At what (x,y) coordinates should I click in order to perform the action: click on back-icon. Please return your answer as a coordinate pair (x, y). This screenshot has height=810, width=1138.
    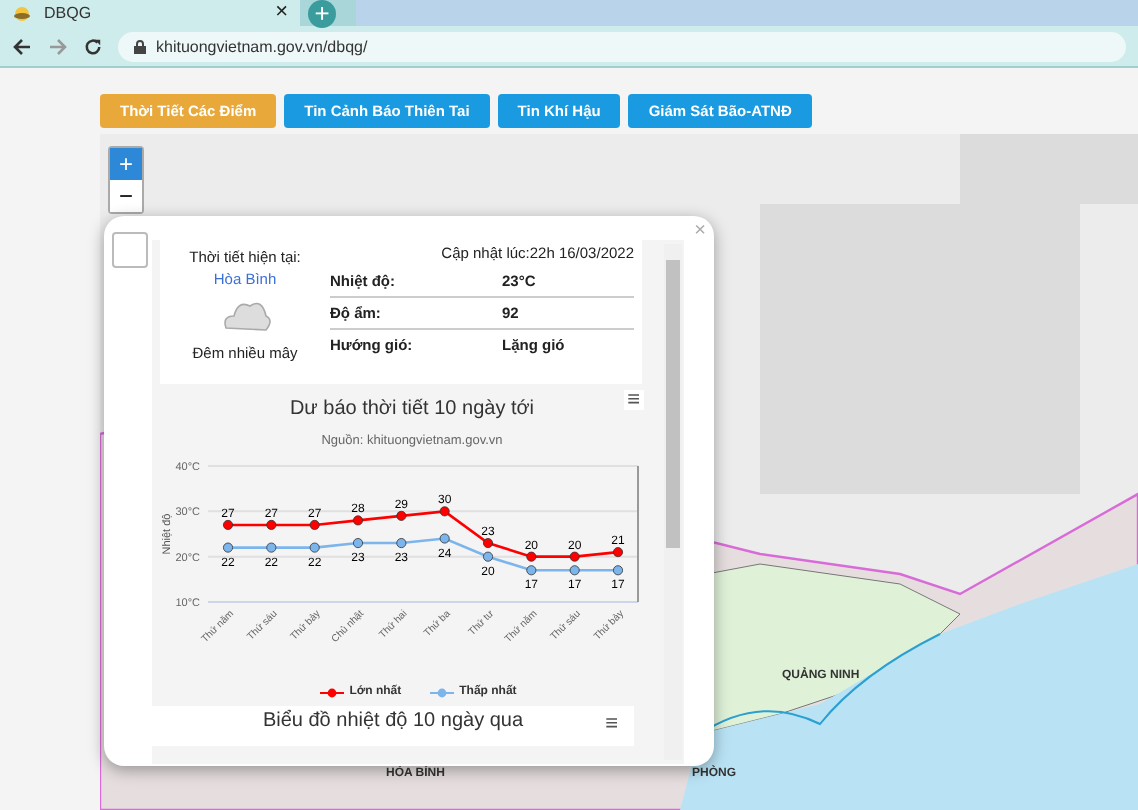
    Looking at the image, I should click on (22, 46).